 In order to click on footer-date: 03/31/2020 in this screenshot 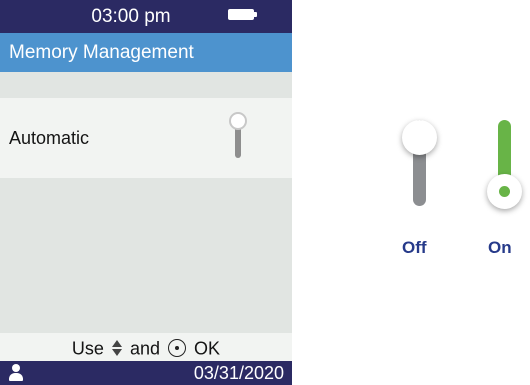, I will do `click(238, 373)`.